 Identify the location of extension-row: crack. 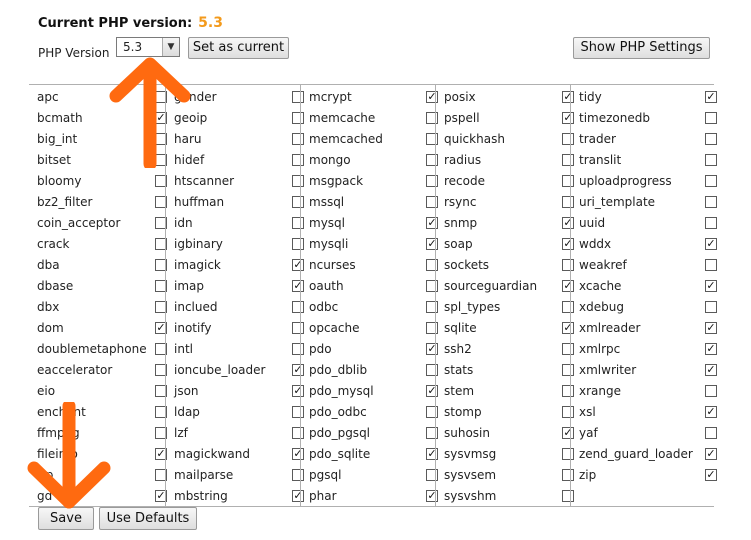
(102, 244).